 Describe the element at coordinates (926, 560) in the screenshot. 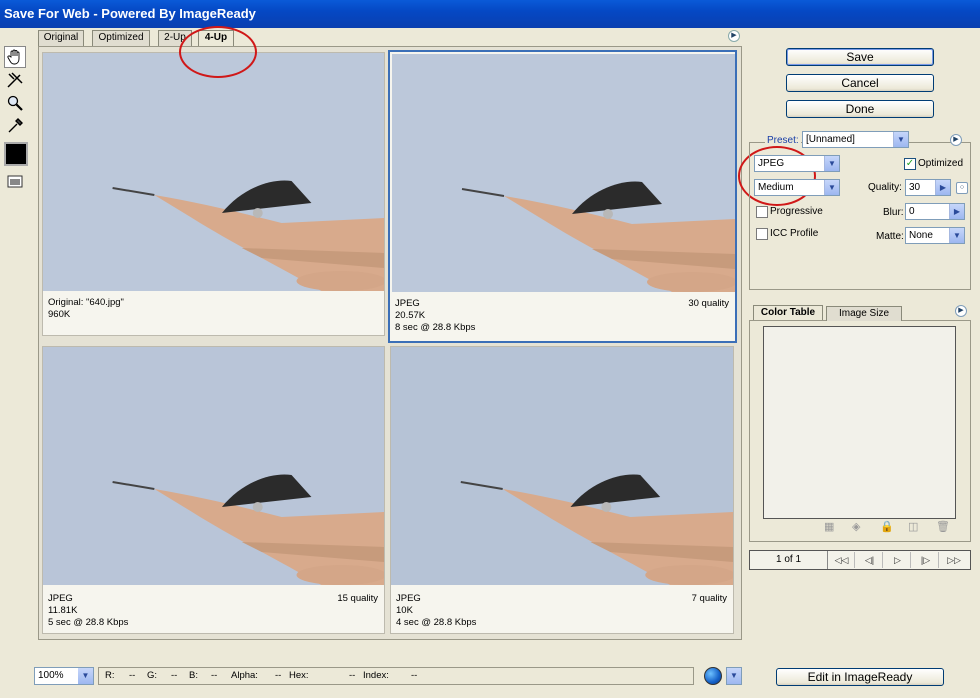

I see `next-frame-icon: |▷` at that location.